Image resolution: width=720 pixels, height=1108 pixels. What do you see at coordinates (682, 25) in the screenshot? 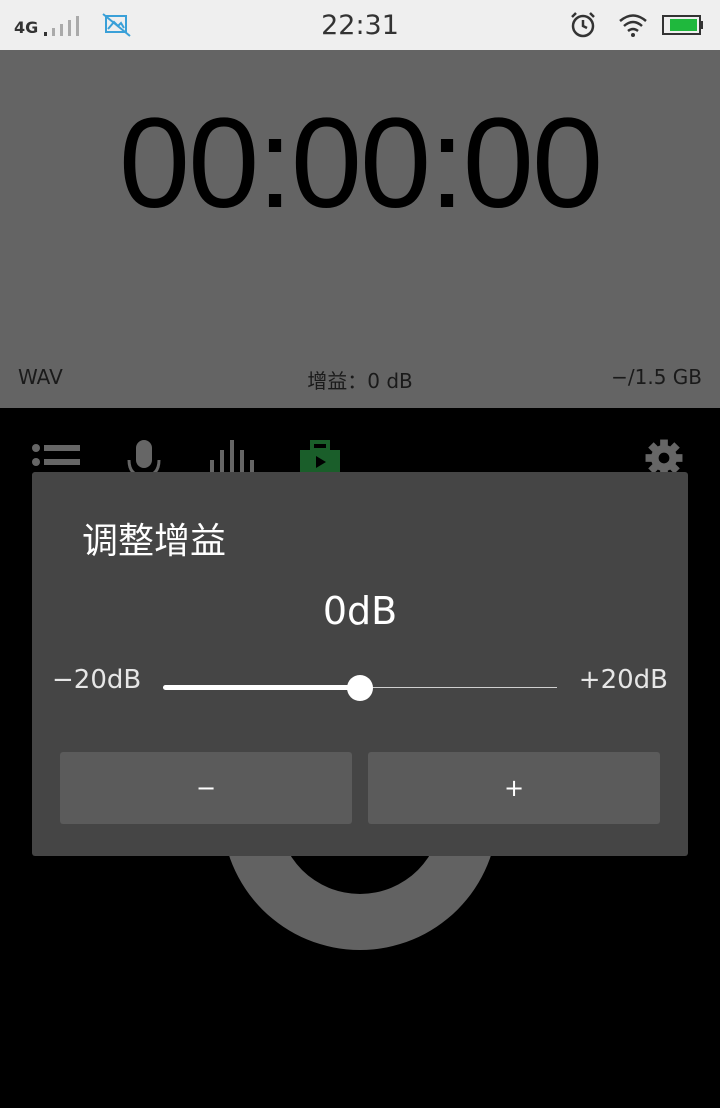
I see `battery-icon` at bounding box center [682, 25].